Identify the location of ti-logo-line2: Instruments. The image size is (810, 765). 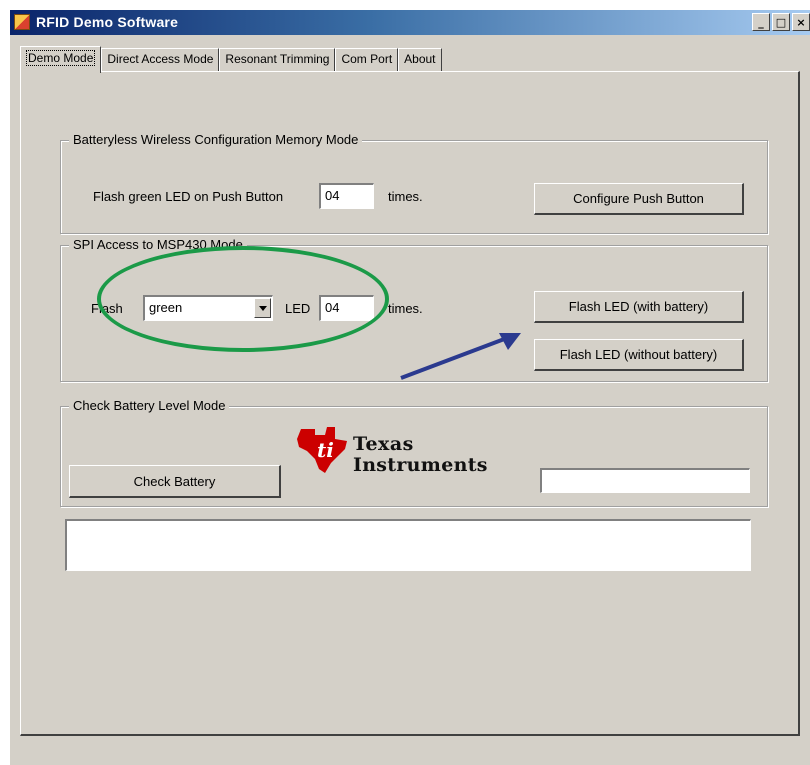
(420, 465).